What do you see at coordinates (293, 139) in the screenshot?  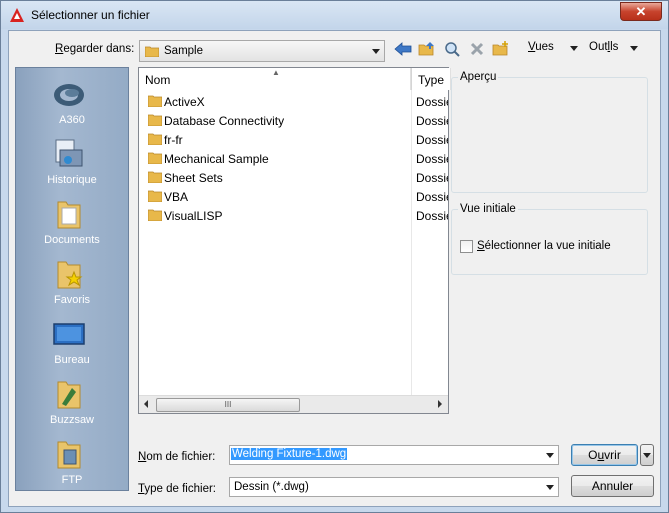 I see `file-row: fr-fr Dossier` at bounding box center [293, 139].